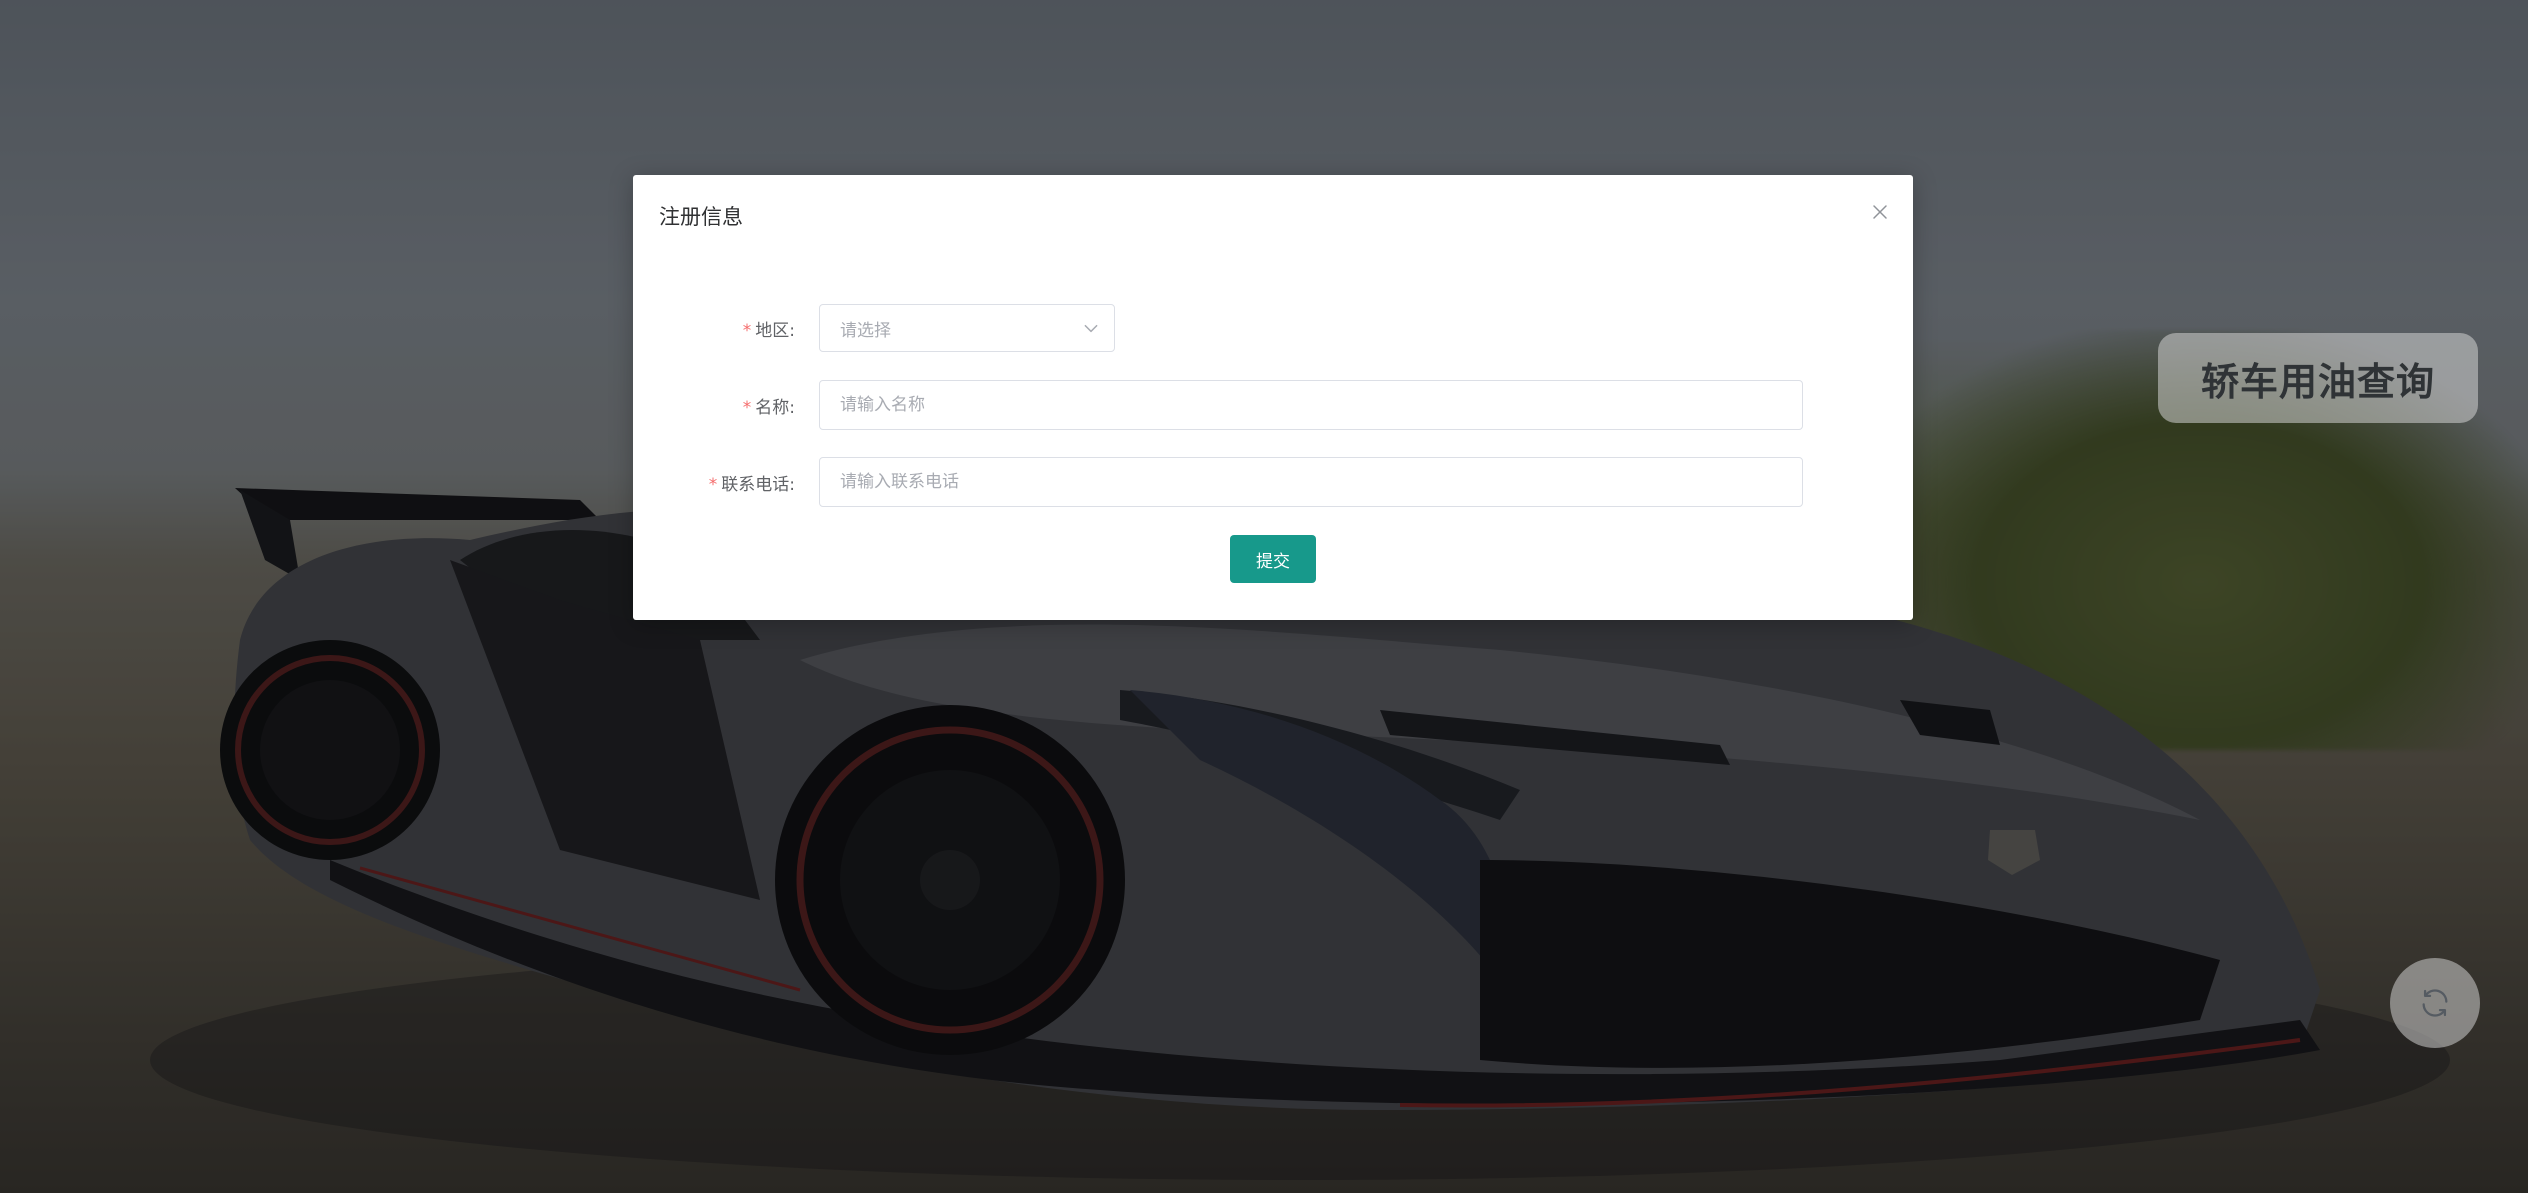 The height and width of the screenshot is (1193, 2528). What do you see at coordinates (726, 328) in the screenshot?
I see `region-label: * 地区:` at bounding box center [726, 328].